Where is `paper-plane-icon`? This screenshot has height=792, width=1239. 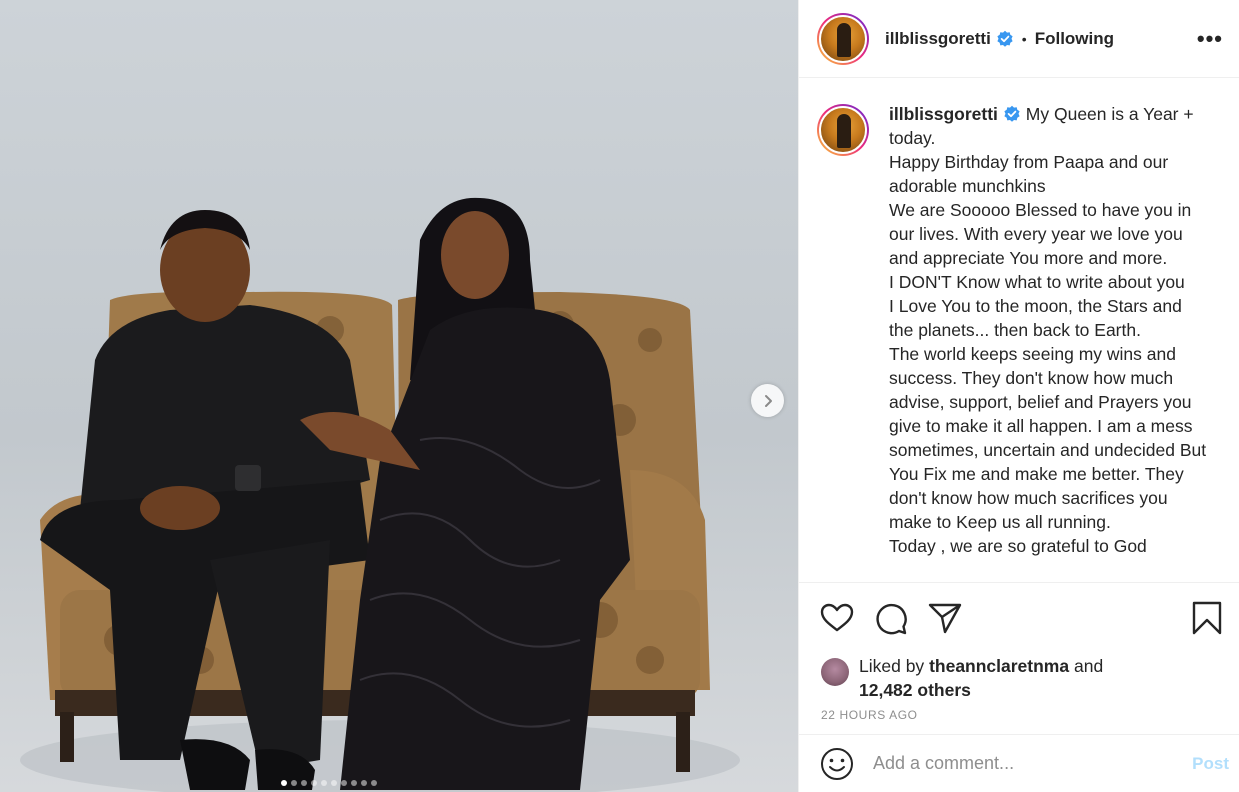
paper-plane-icon is located at coordinates (945, 618).